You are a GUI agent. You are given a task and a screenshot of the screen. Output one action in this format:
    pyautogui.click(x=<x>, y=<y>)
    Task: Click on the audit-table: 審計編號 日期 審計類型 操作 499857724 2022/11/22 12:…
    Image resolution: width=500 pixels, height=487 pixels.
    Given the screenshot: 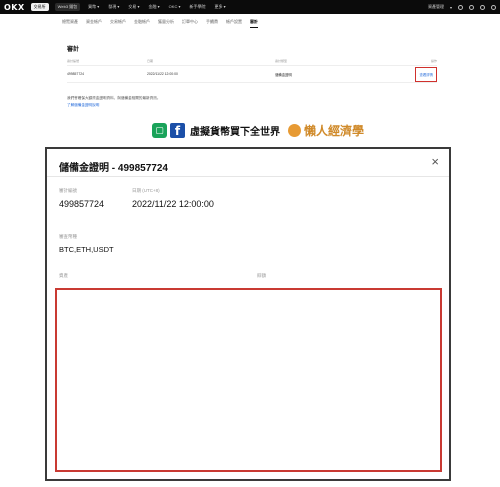 What is the action you would take?
    pyautogui.click(x=252, y=71)
    